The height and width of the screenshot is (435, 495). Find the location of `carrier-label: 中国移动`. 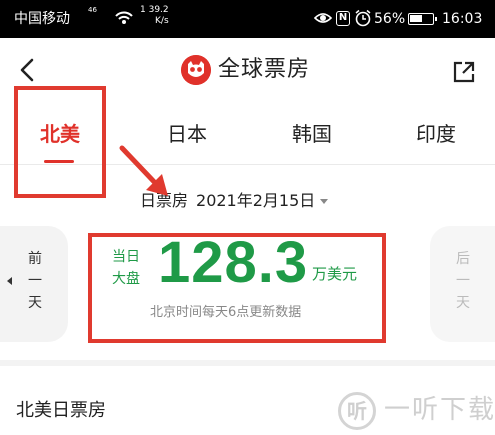

carrier-label: 中国移动 is located at coordinates (42, 19).